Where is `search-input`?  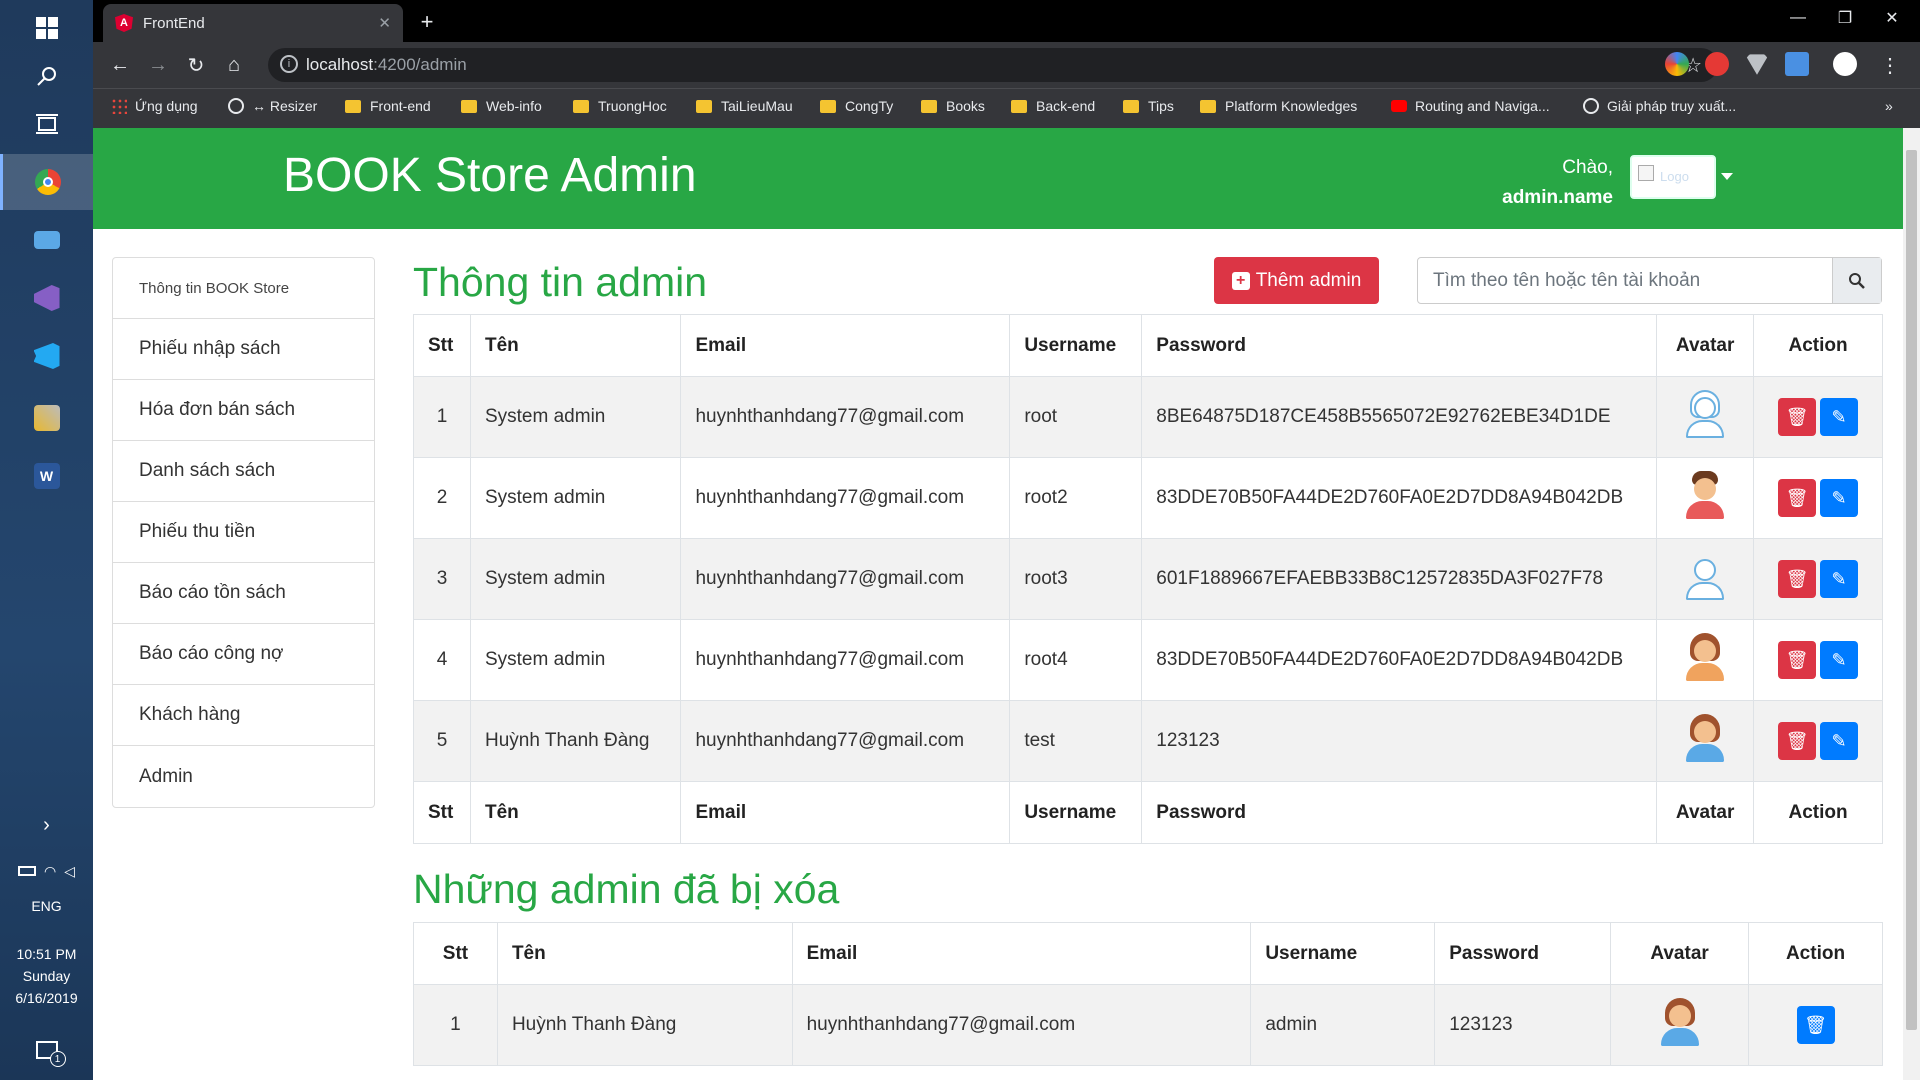
search-input is located at coordinates (1625, 280).